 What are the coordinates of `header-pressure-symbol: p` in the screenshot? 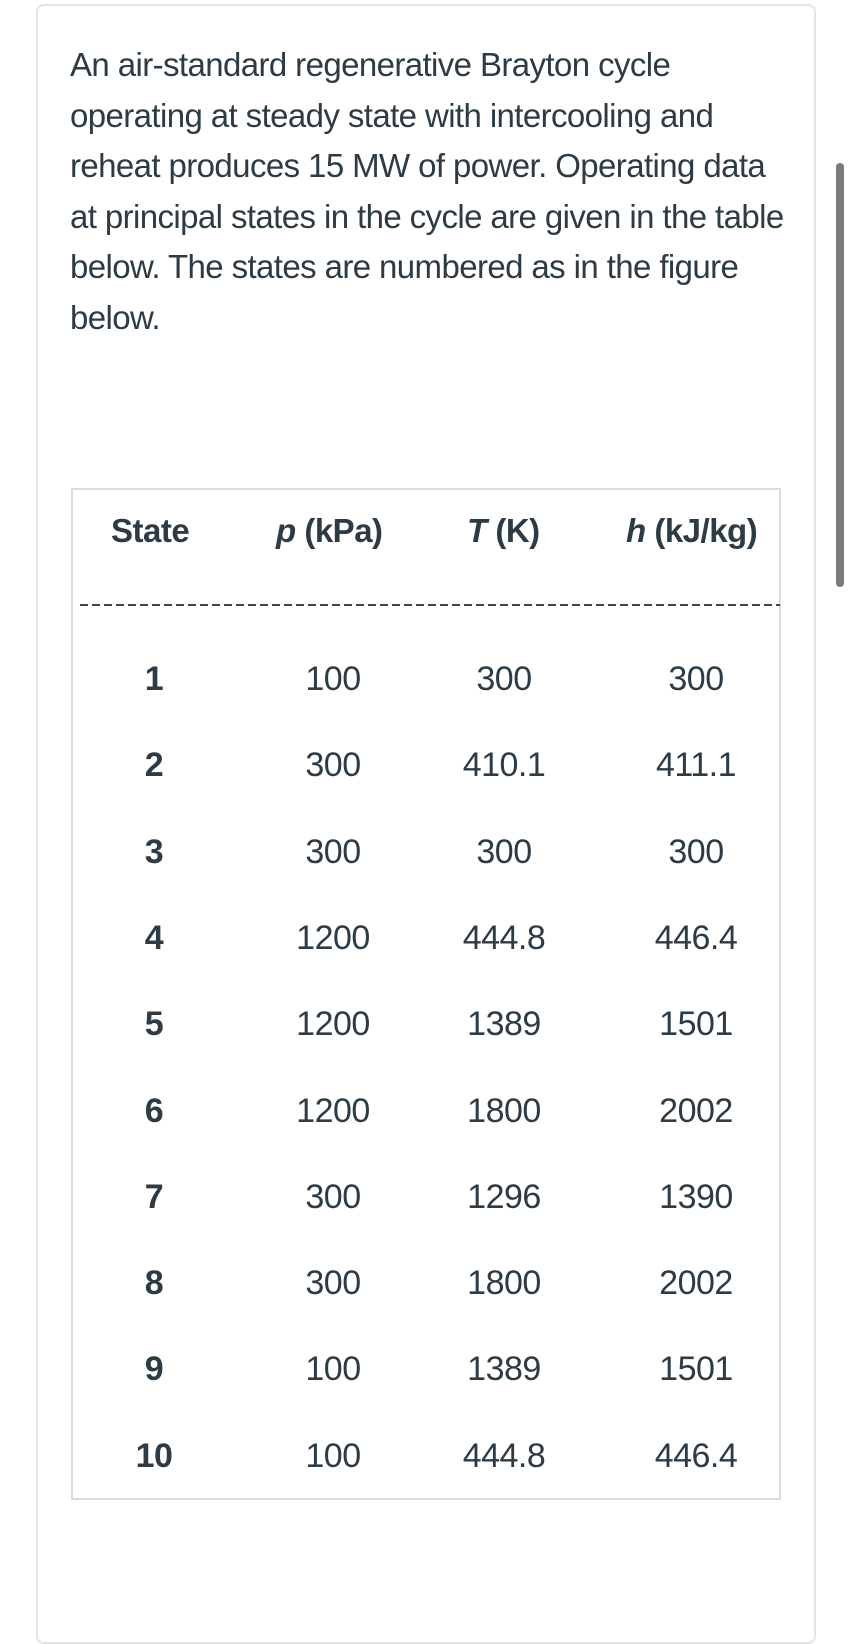 It's located at (286, 530).